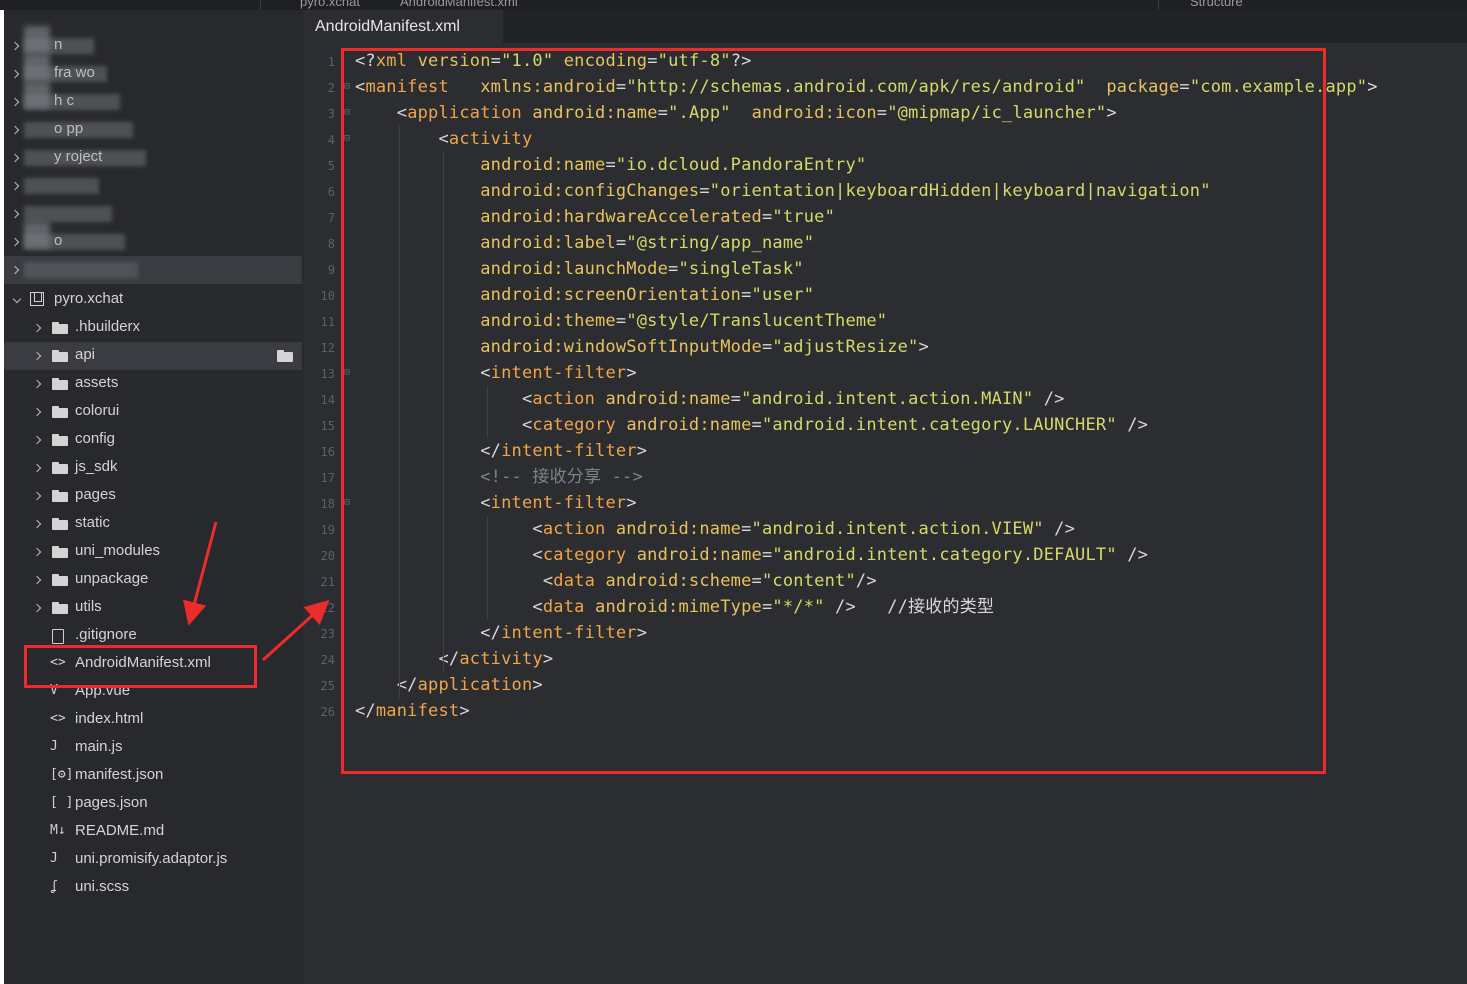 The image size is (1467, 984). Describe the element at coordinates (295, 630) in the screenshot. I see `arrow-to-code` at that location.